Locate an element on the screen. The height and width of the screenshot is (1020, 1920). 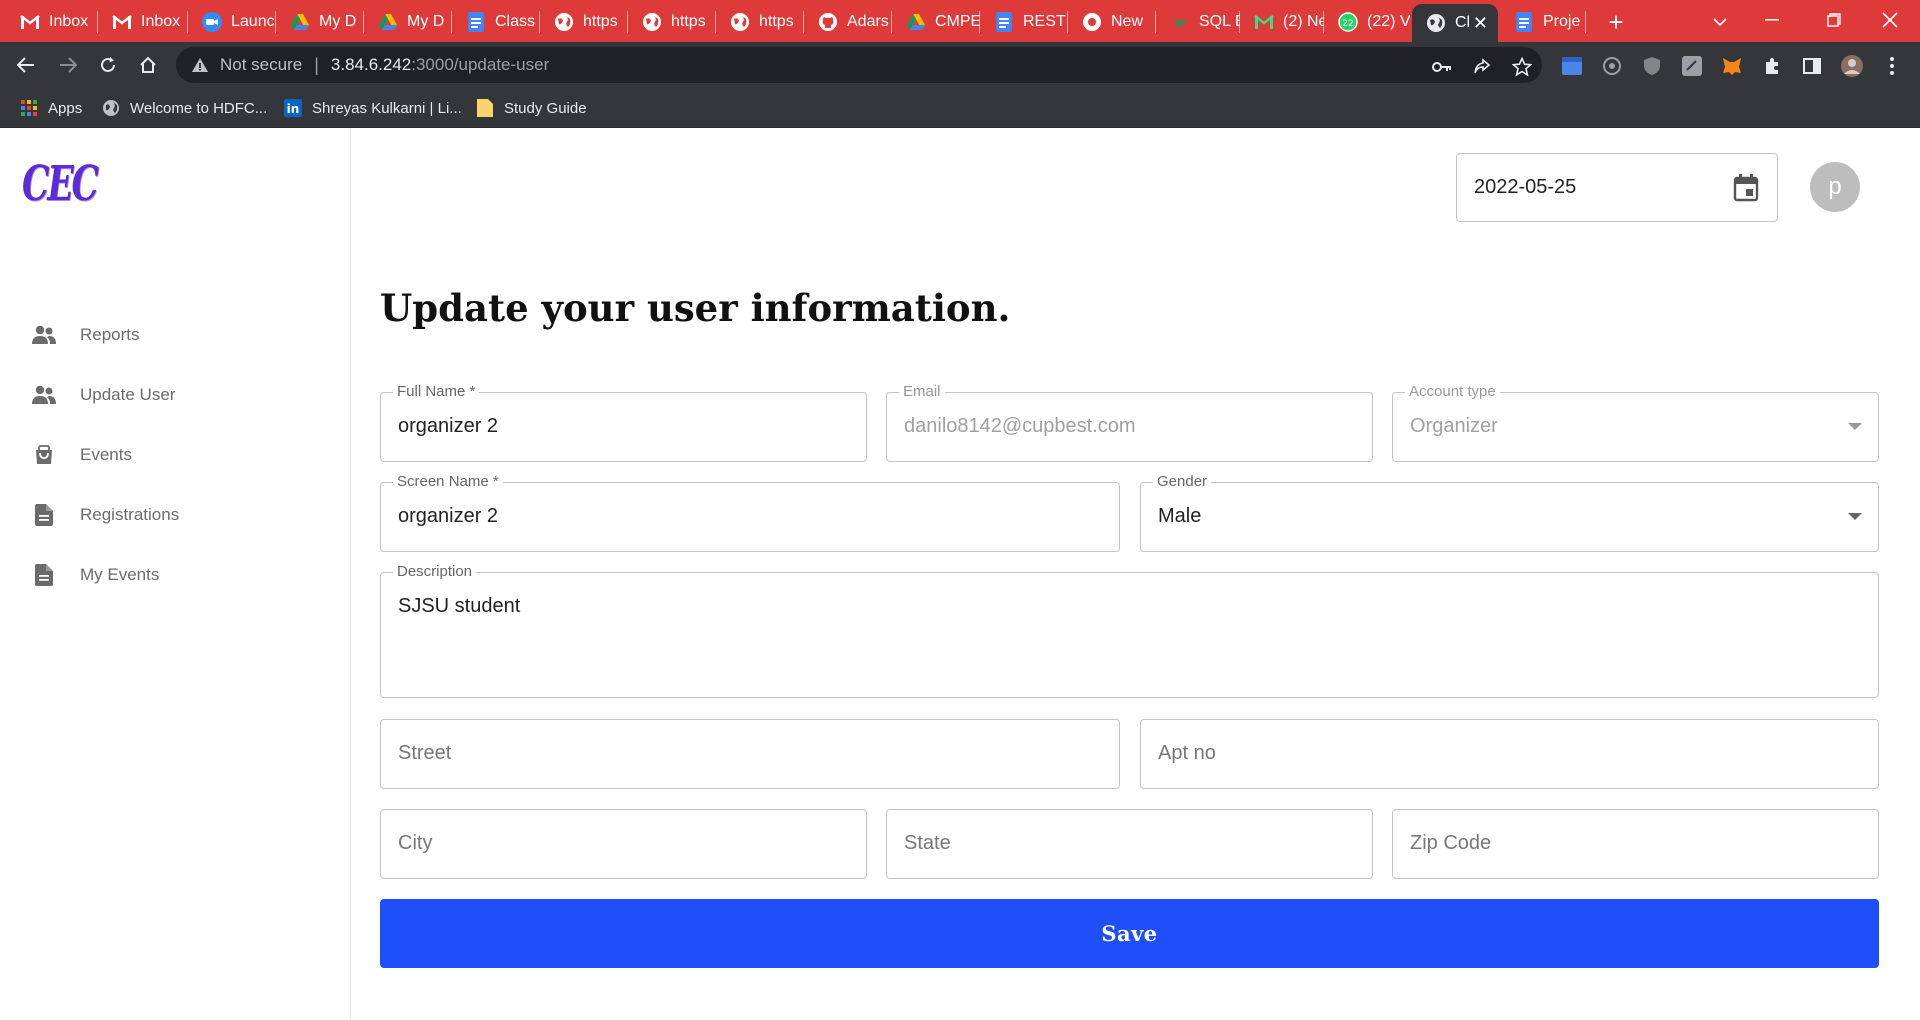
extension-circle-icon is located at coordinates (1612, 66).